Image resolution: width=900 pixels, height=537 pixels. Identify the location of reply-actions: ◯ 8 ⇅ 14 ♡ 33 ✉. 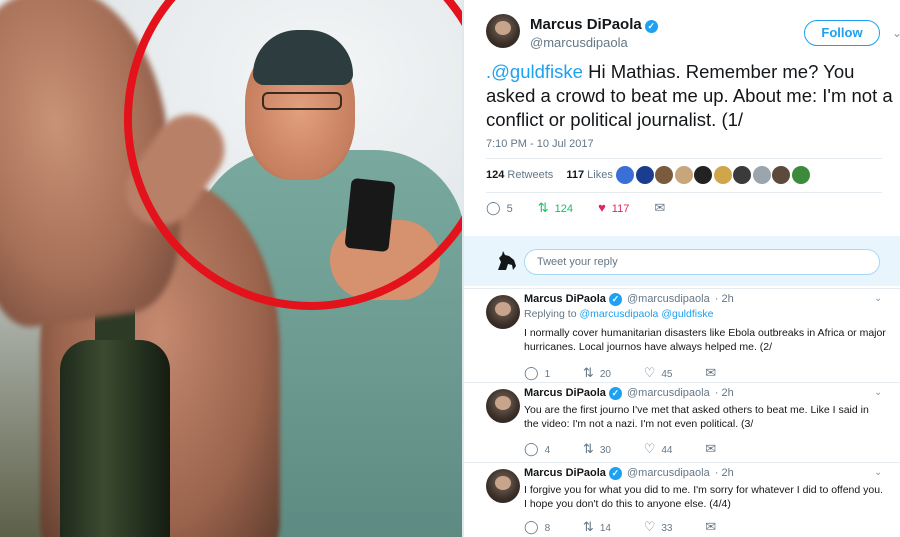
(638, 527).